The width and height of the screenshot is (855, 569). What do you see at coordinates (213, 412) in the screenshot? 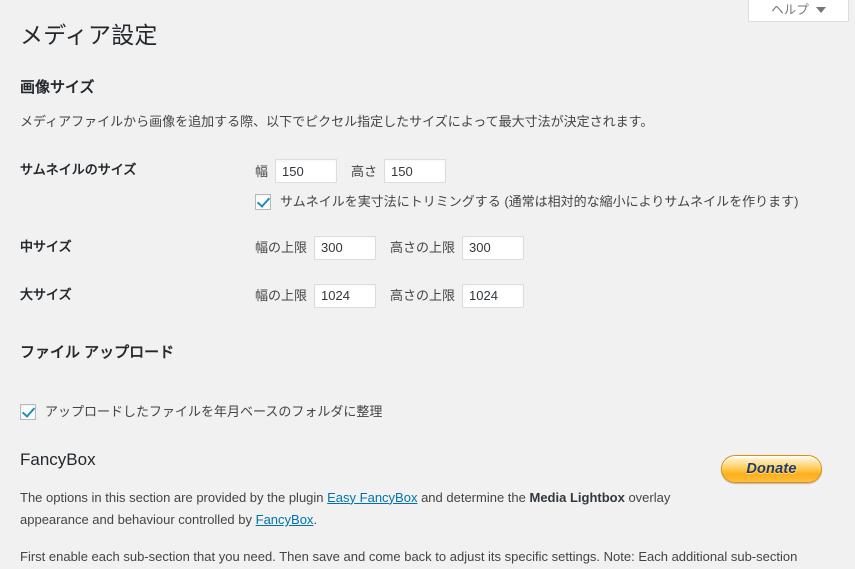
I see `organize-uploads-label: アップロードしたファイルを年月ベースのフォルダに整理` at bounding box center [213, 412].